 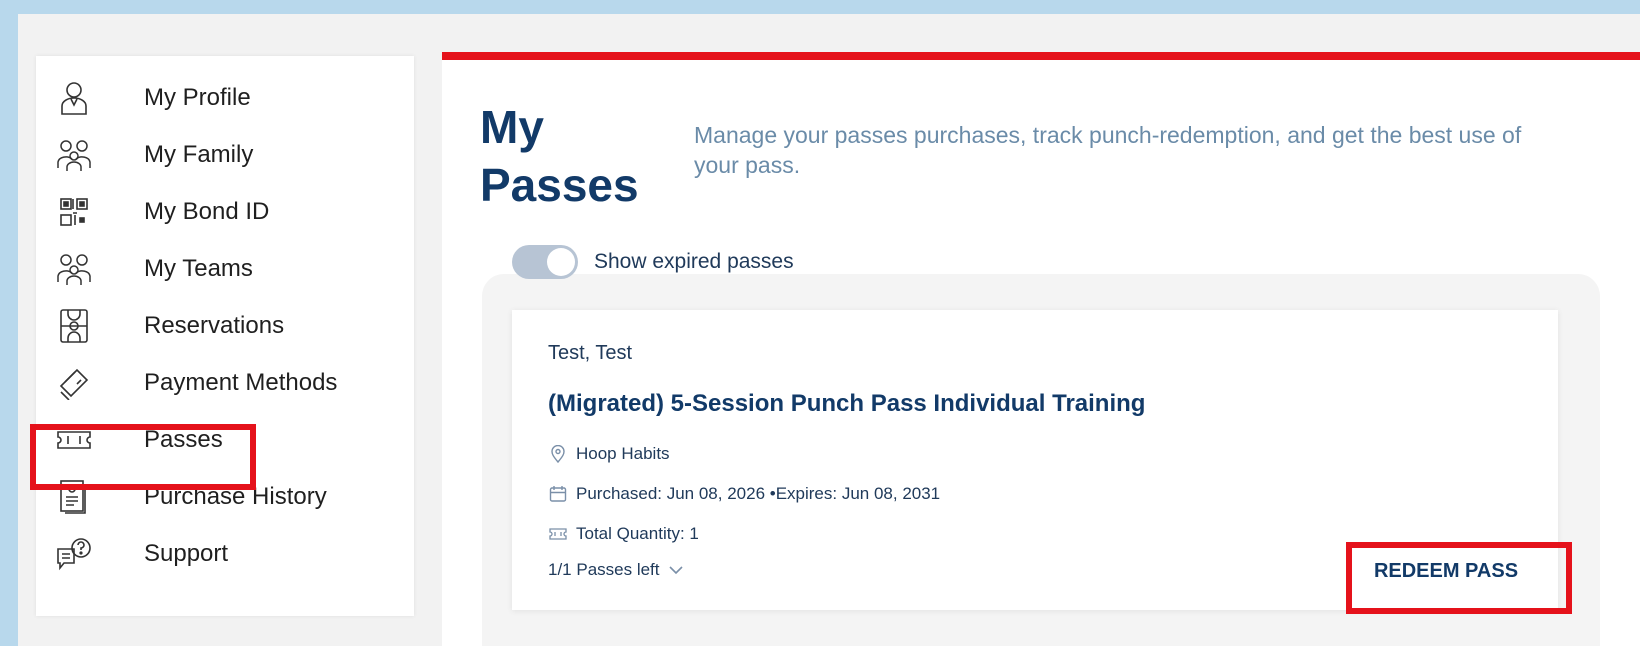 I want to click on calendar-icon, so click(x=558, y=494).